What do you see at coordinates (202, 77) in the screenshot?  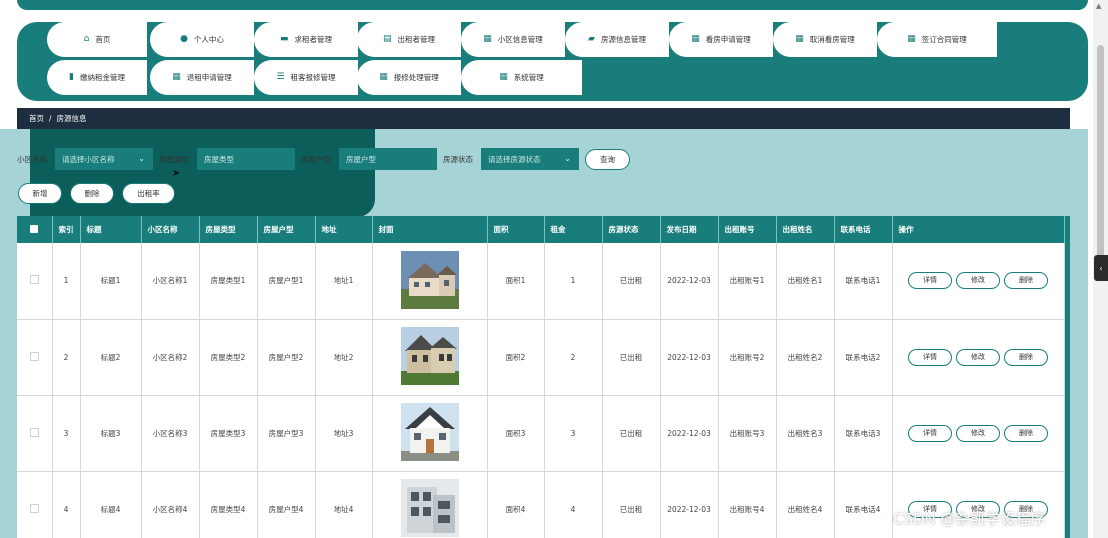 I see `nav-item: ▦ 退租申请管理` at bounding box center [202, 77].